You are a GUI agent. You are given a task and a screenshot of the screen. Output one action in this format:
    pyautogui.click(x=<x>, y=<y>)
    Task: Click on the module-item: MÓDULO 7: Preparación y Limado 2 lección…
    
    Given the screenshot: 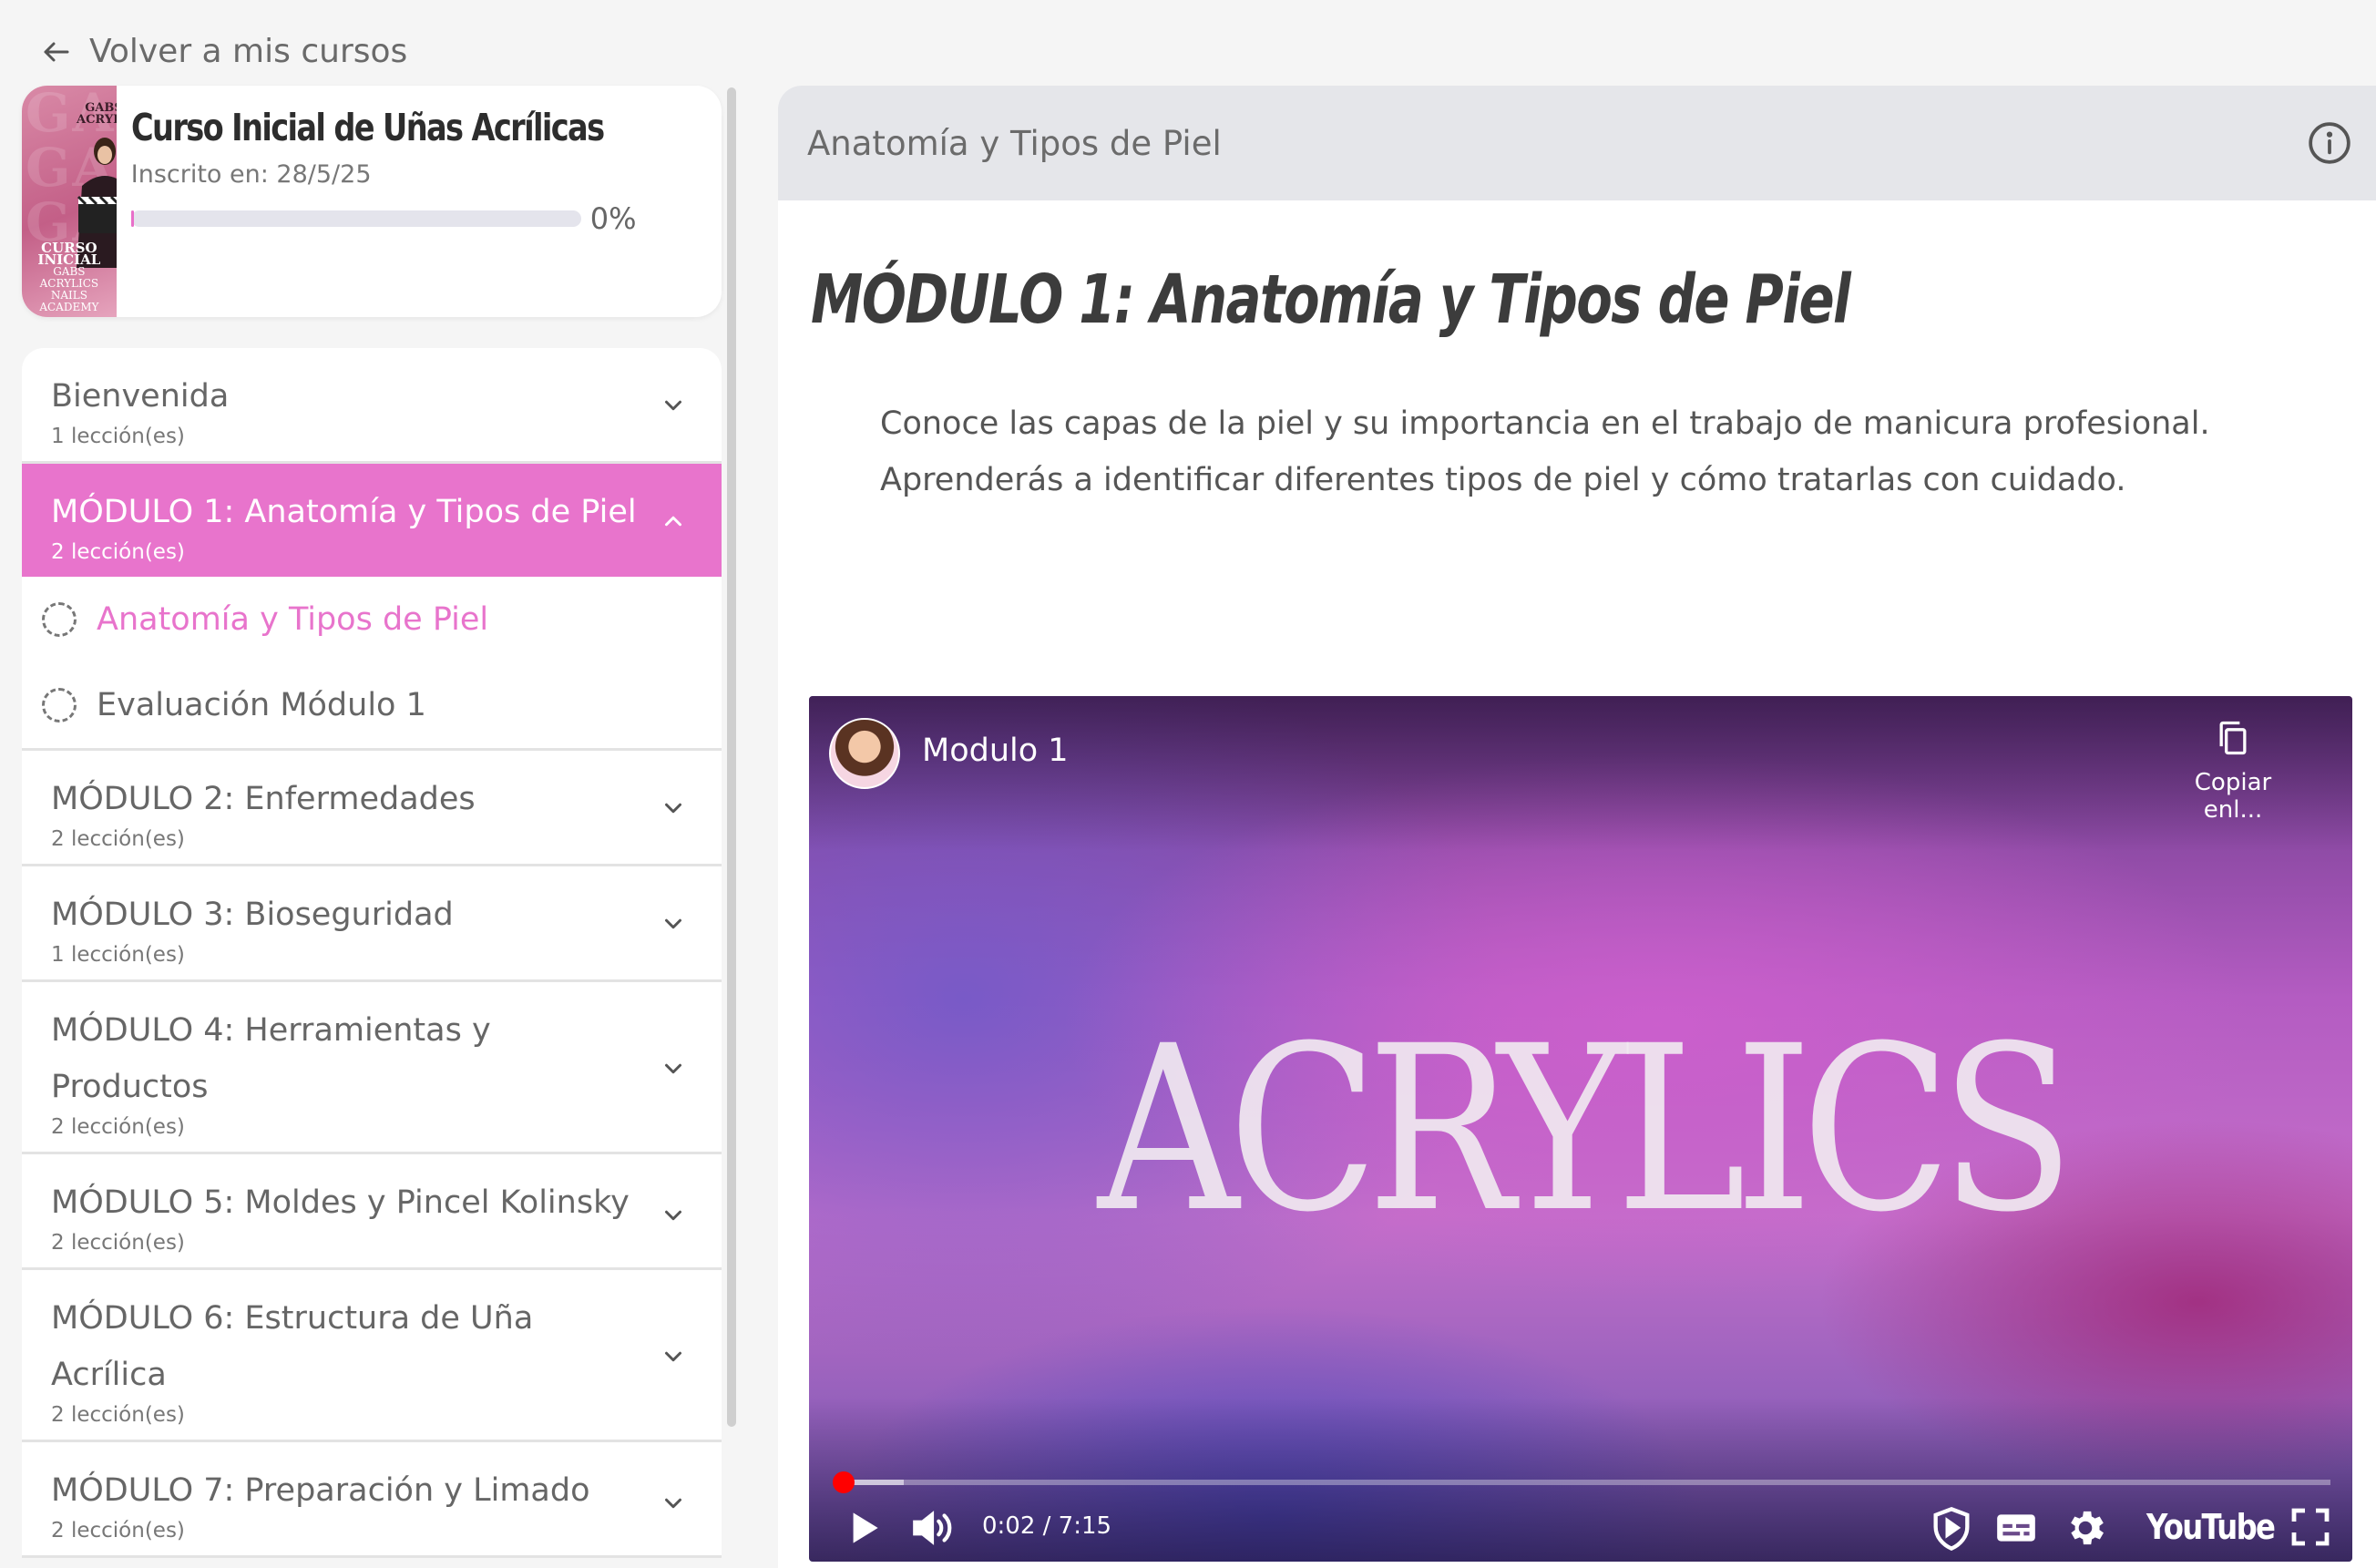 What is the action you would take?
    pyautogui.click(x=372, y=1500)
    